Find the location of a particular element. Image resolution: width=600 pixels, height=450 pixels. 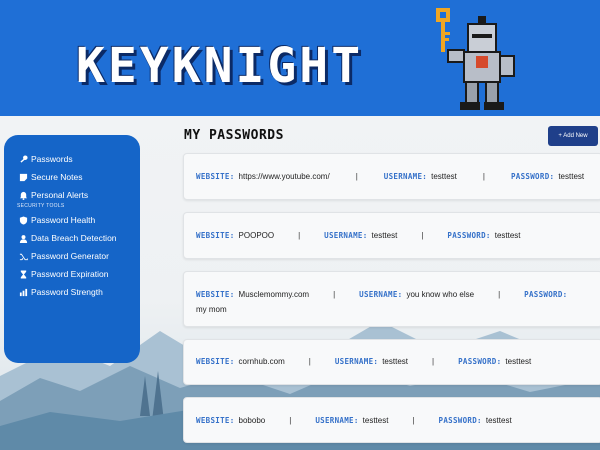

bell-icon is located at coordinates (23, 195).